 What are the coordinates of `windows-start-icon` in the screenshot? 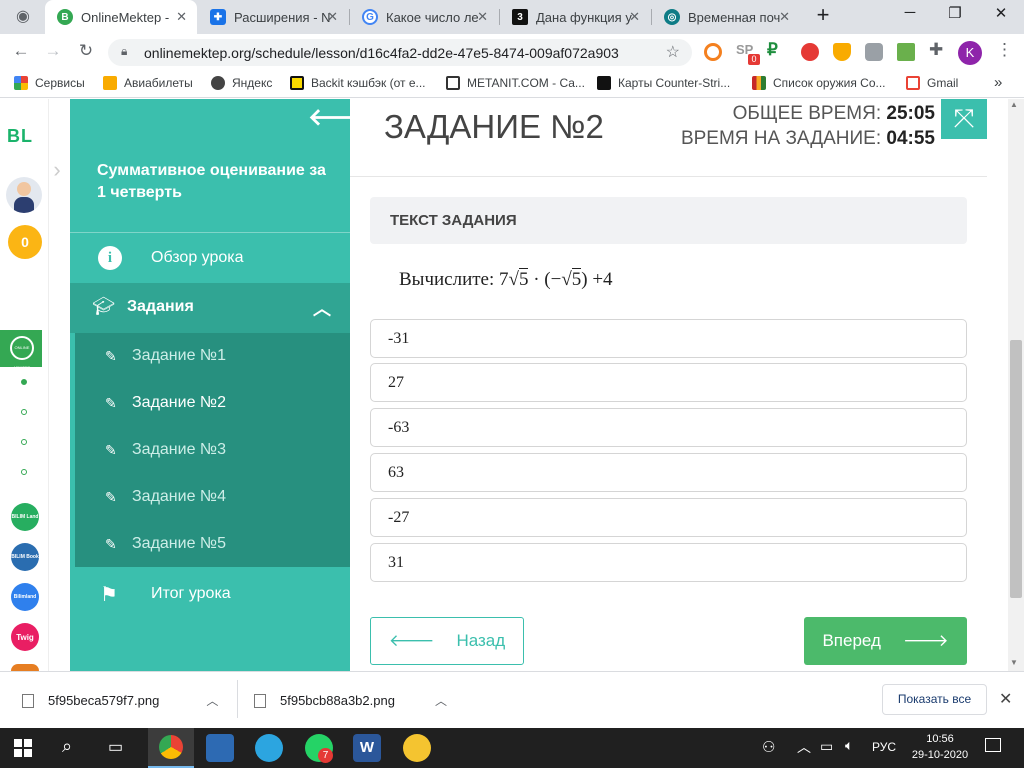 It's located at (23, 748).